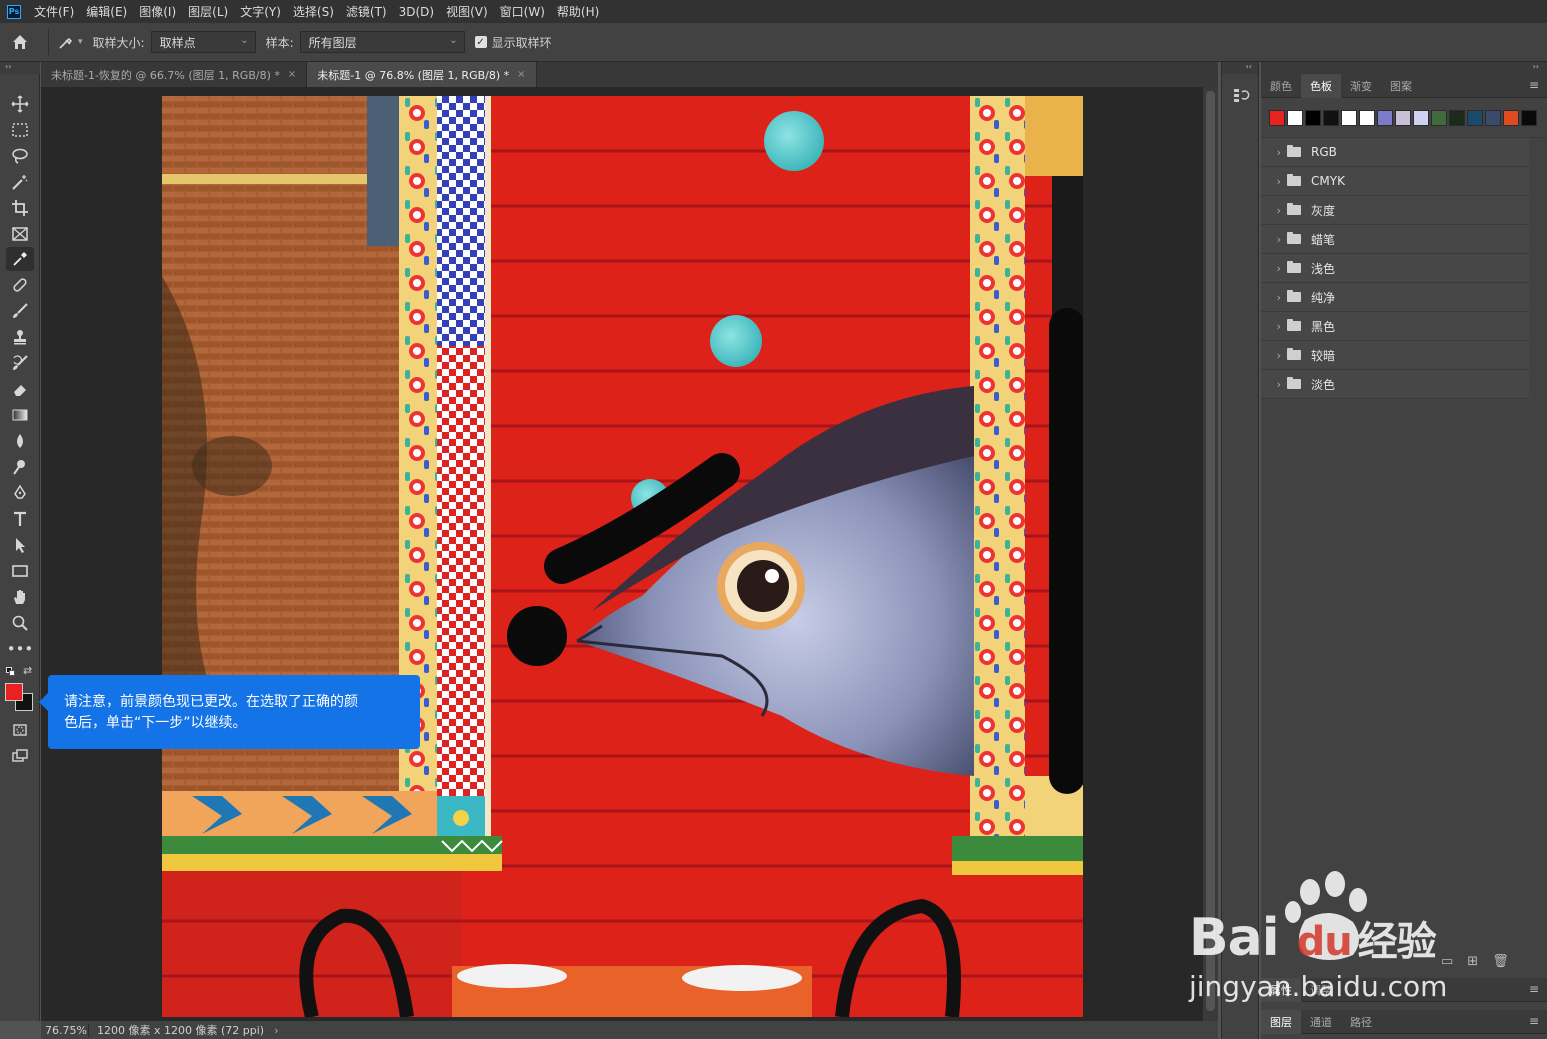 Image resolution: width=1547 pixels, height=1039 pixels. What do you see at coordinates (1395, 268) in the screenshot?
I see `swatch-group-light: › 浅色` at bounding box center [1395, 268].